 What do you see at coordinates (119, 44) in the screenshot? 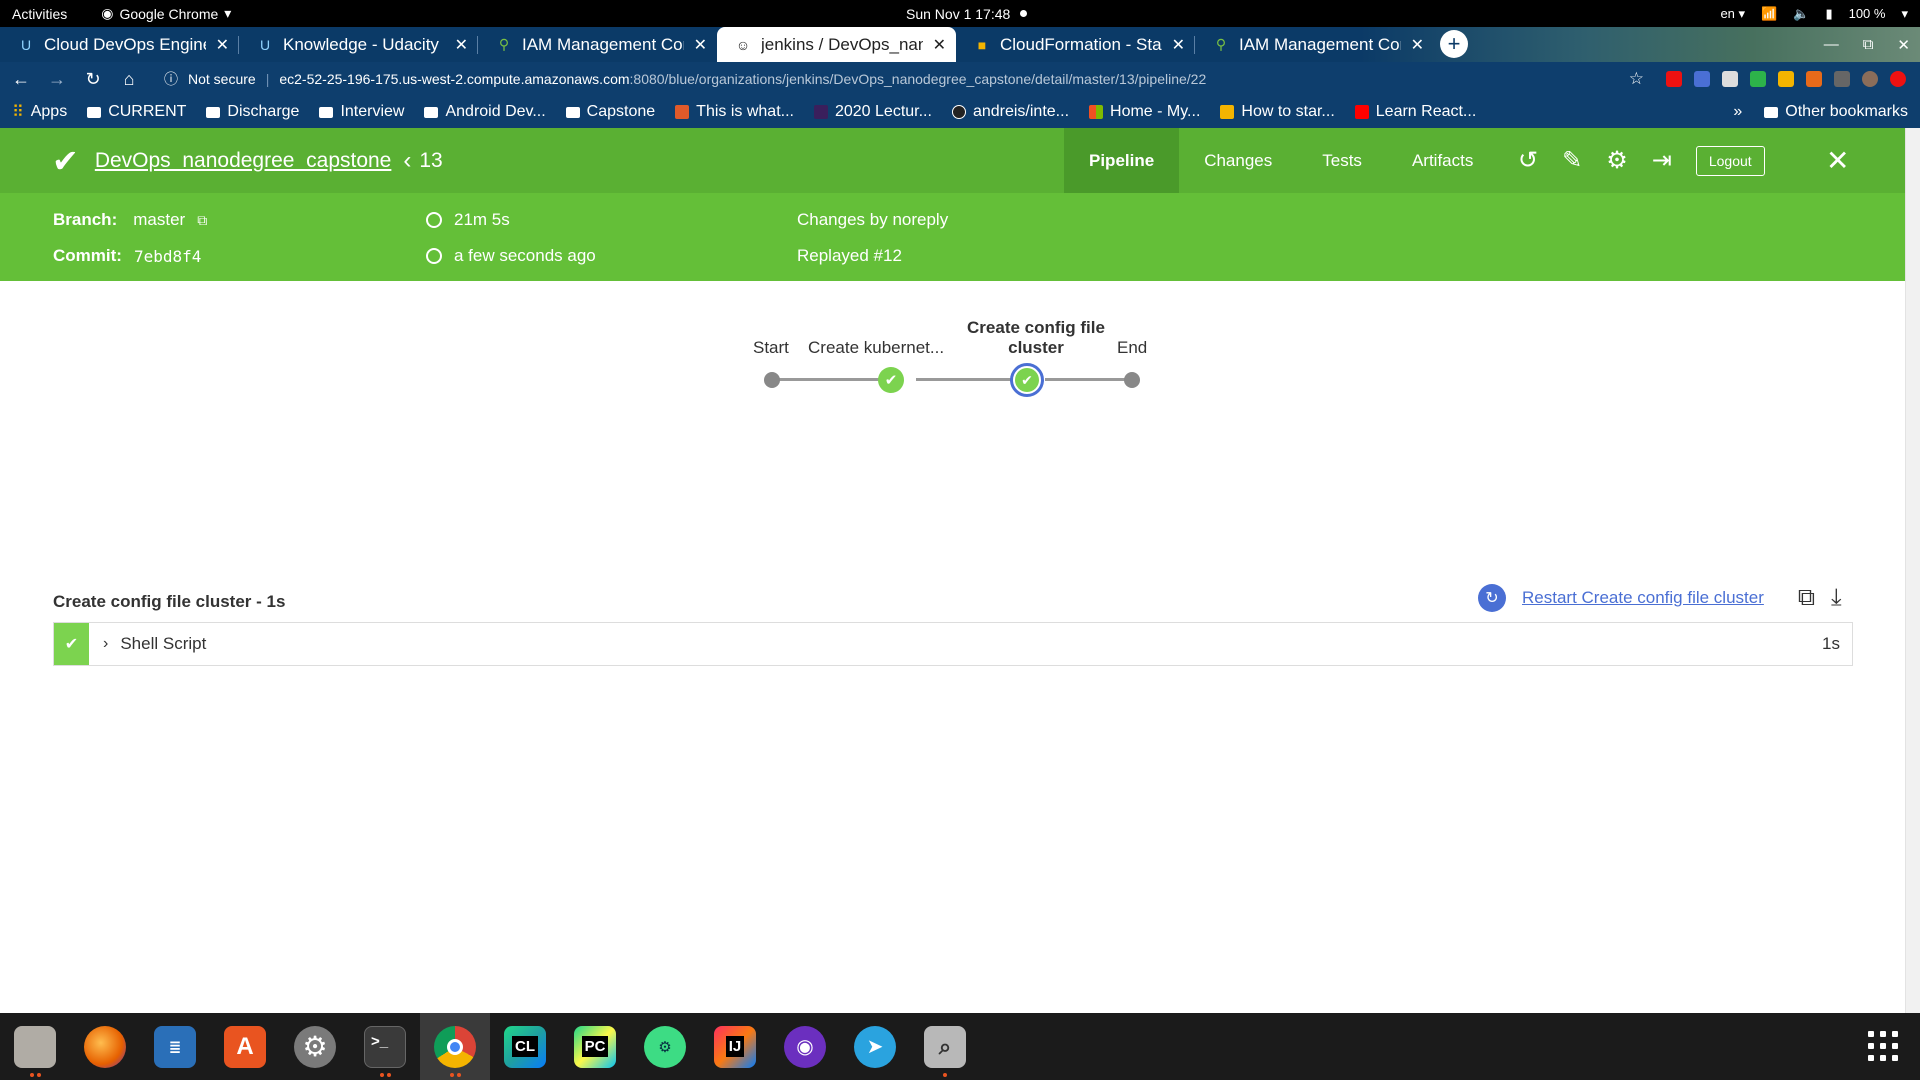
I see `browser-tab: U Cloud DevOps Engine ✕` at bounding box center [119, 44].